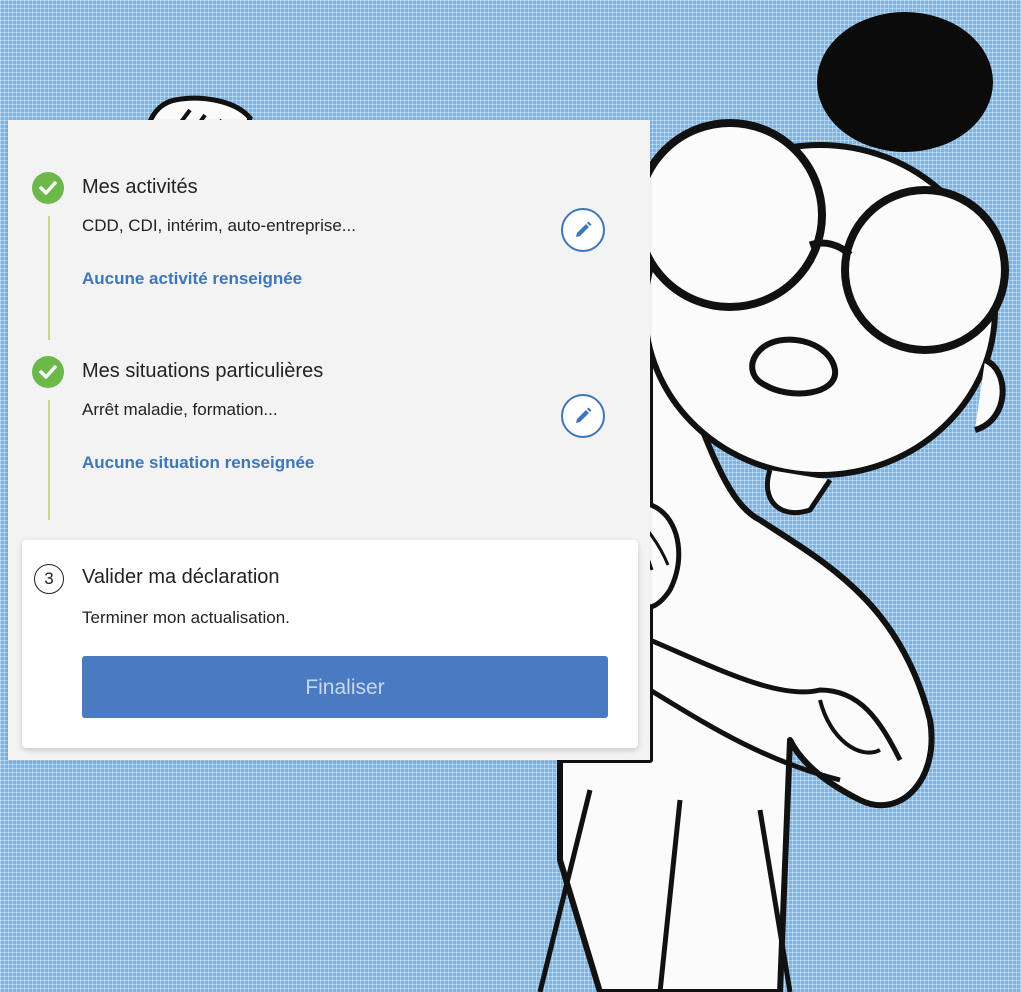 The image size is (1021, 992). What do you see at coordinates (49, 579) in the screenshot?
I see `step-number-badge: 3` at bounding box center [49, 579].